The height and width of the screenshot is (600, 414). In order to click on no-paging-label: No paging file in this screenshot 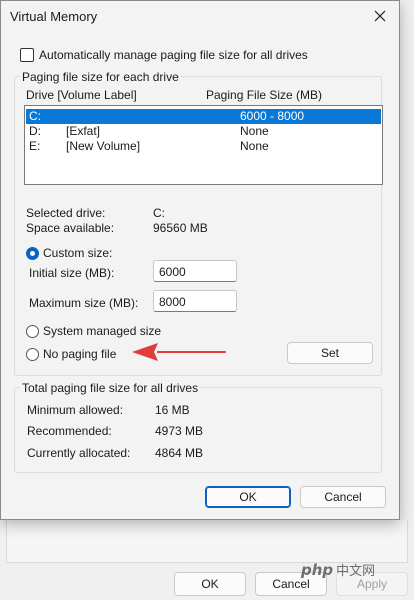, I will do `click(80, 354)`.